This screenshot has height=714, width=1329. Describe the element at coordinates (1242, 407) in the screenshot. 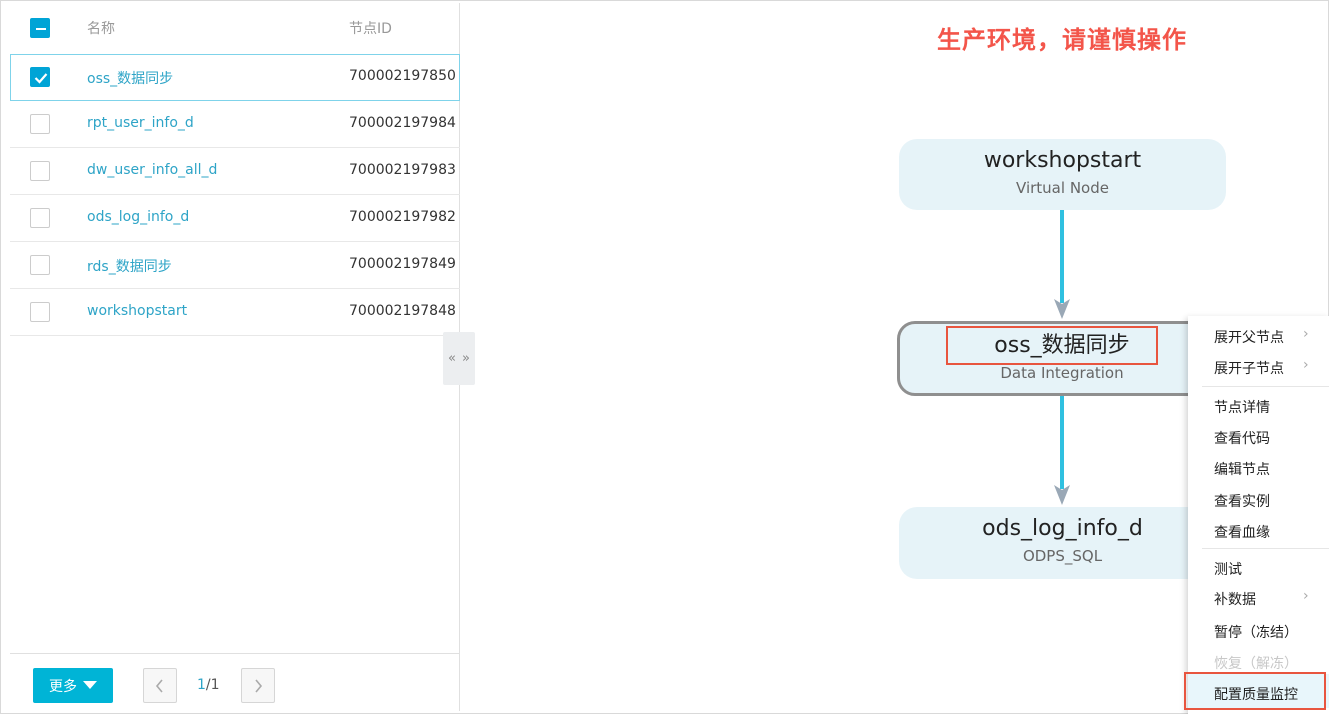

I see `menu-item-node-details: 节点详情` at that location.